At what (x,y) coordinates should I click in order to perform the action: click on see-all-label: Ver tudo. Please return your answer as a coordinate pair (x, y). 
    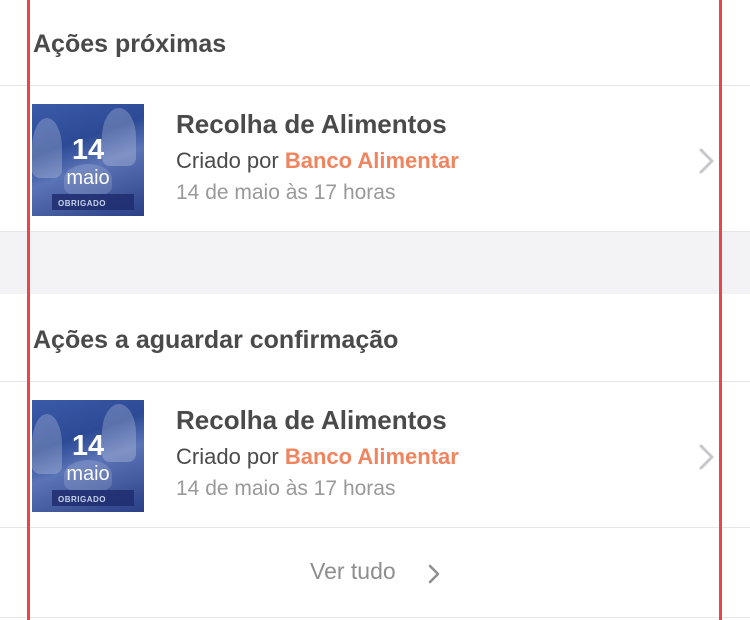
    Looking at the image, I should click on (353, 571).